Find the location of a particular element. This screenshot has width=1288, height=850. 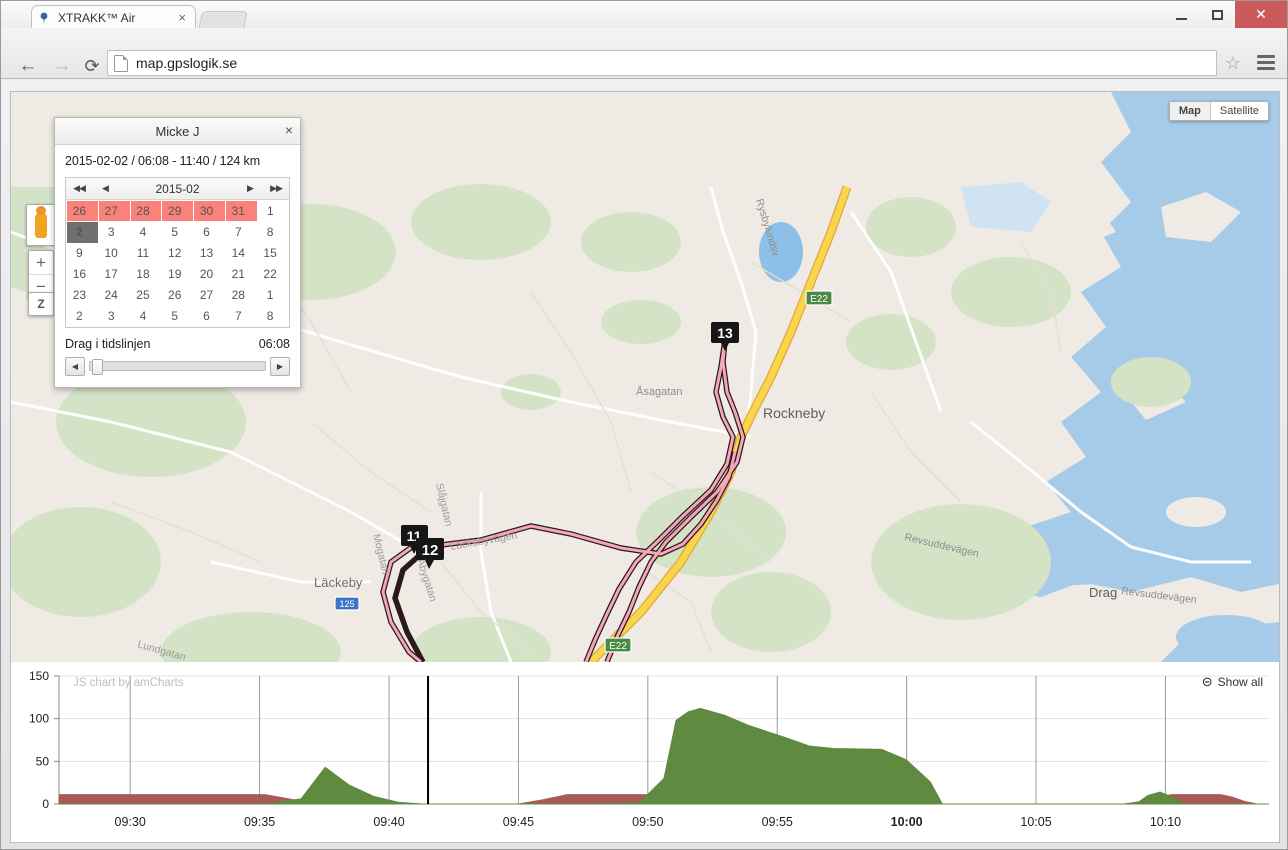

calendar-day: 23 is located at coordinates (83, 295).